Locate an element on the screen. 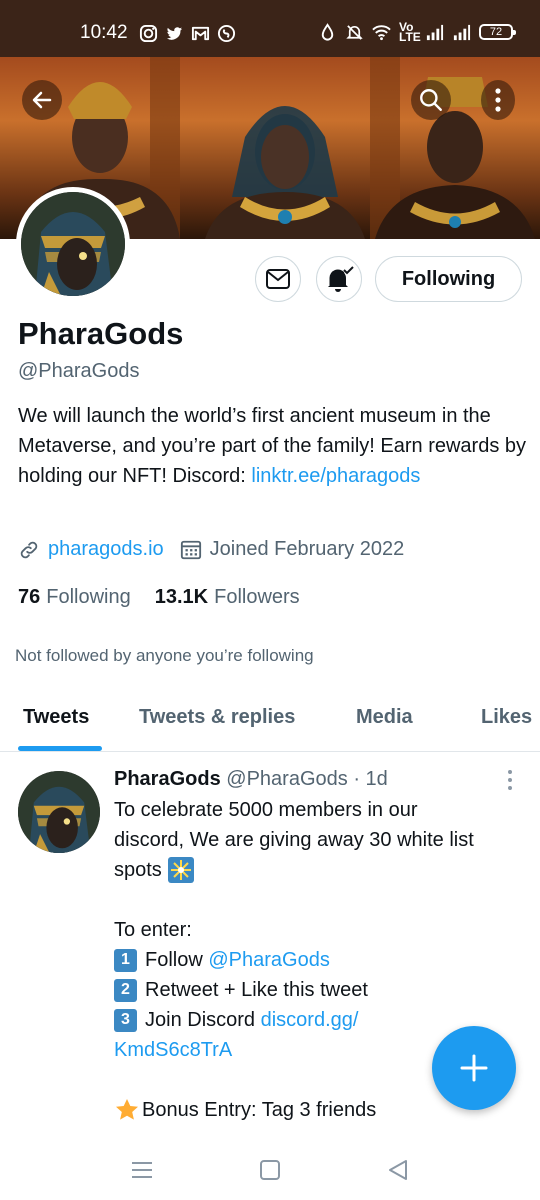  status-time: 10:42 is located at coordinates (104, 32).